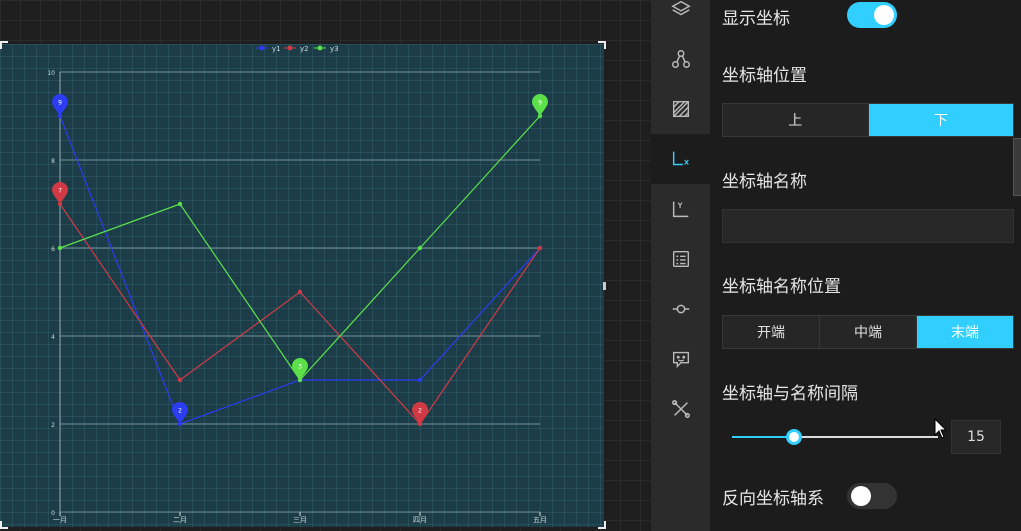 This screenshot has height=531, width=1021. I want to click on name-position-label: 坐标轴名称位置, so click(781, 287).